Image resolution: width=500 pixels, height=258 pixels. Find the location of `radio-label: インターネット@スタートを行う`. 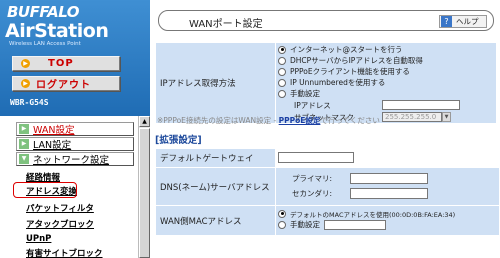

radio-label: インターネット@スタートを行う is located at coordinates (346, 49).